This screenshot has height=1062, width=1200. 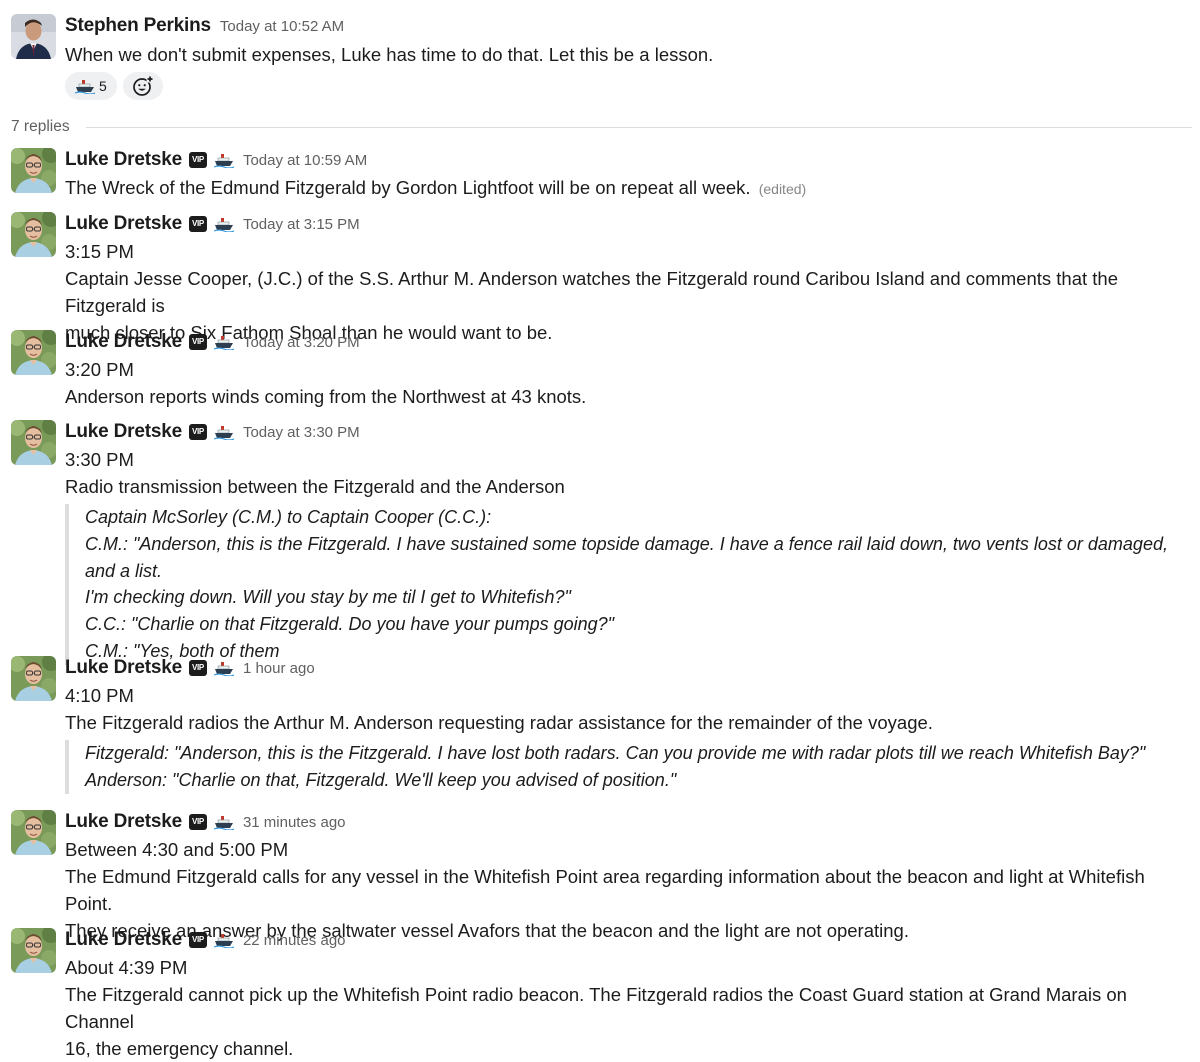 What do you see at coordinates (99, 695) in the screenshot?
I see `message-line: 4:10 PM` at bounding box center [99, 695].